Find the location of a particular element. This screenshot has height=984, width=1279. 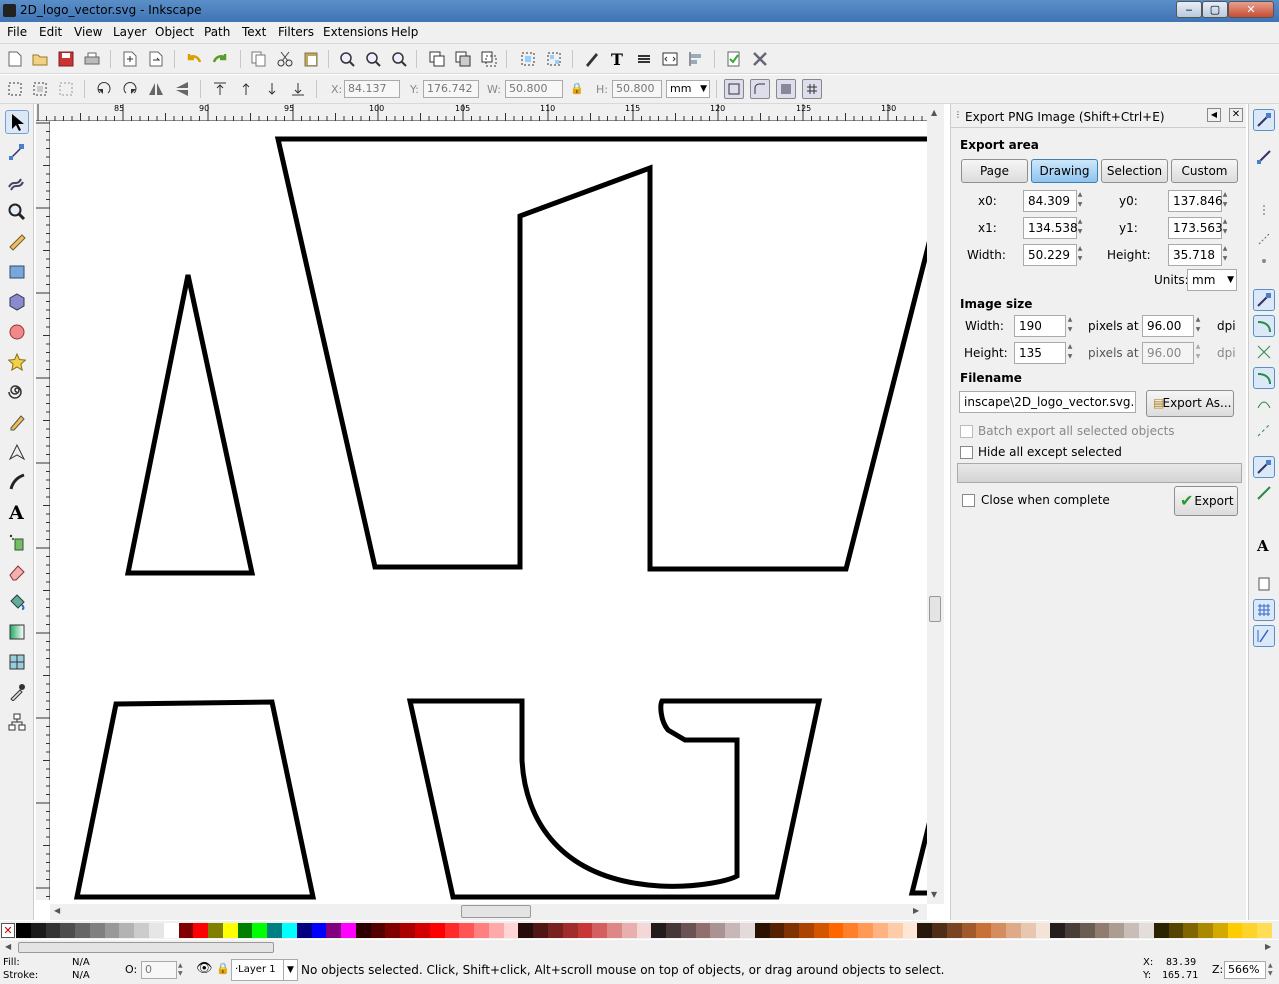

minimize-button: ‒ is located at coordinates (1189, 9).